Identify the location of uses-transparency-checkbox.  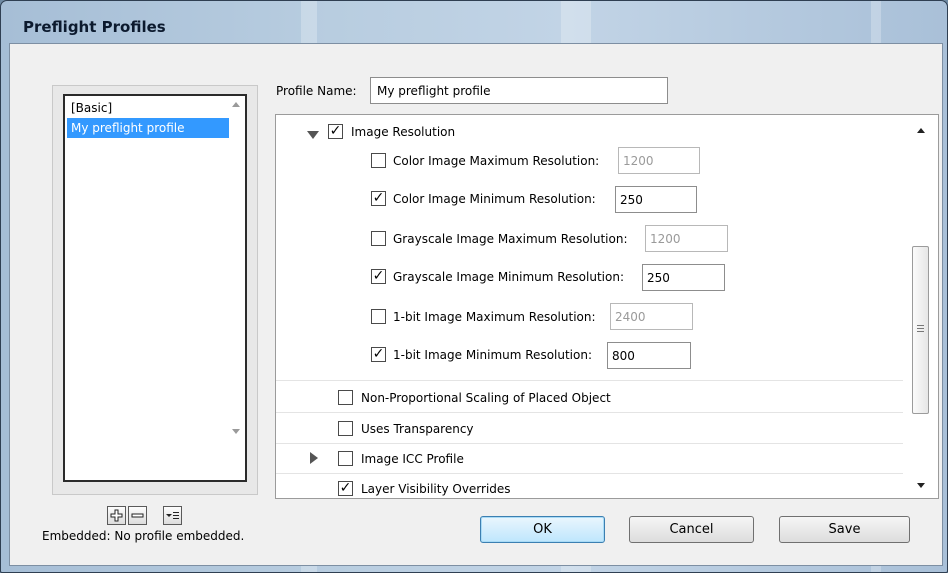
(345, 428).